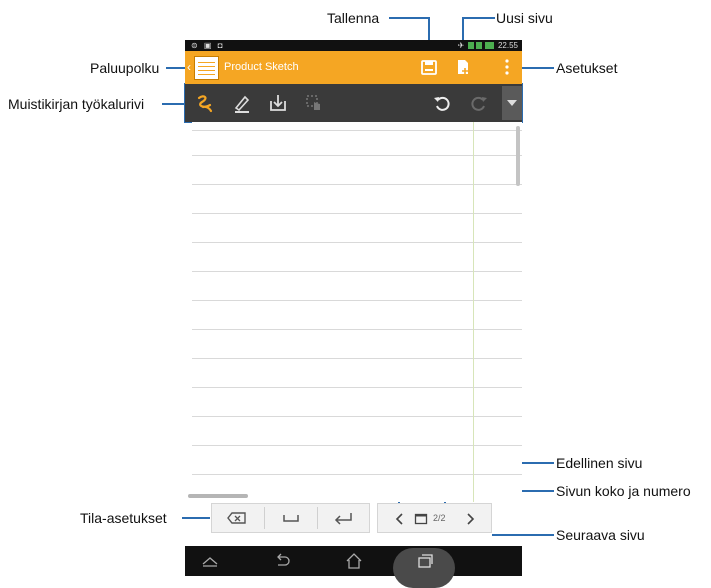  Describe the element at coordinates (208, 45) in the screenshot. I see `notification-icons: ⊜ ▣ ◘` at that location.